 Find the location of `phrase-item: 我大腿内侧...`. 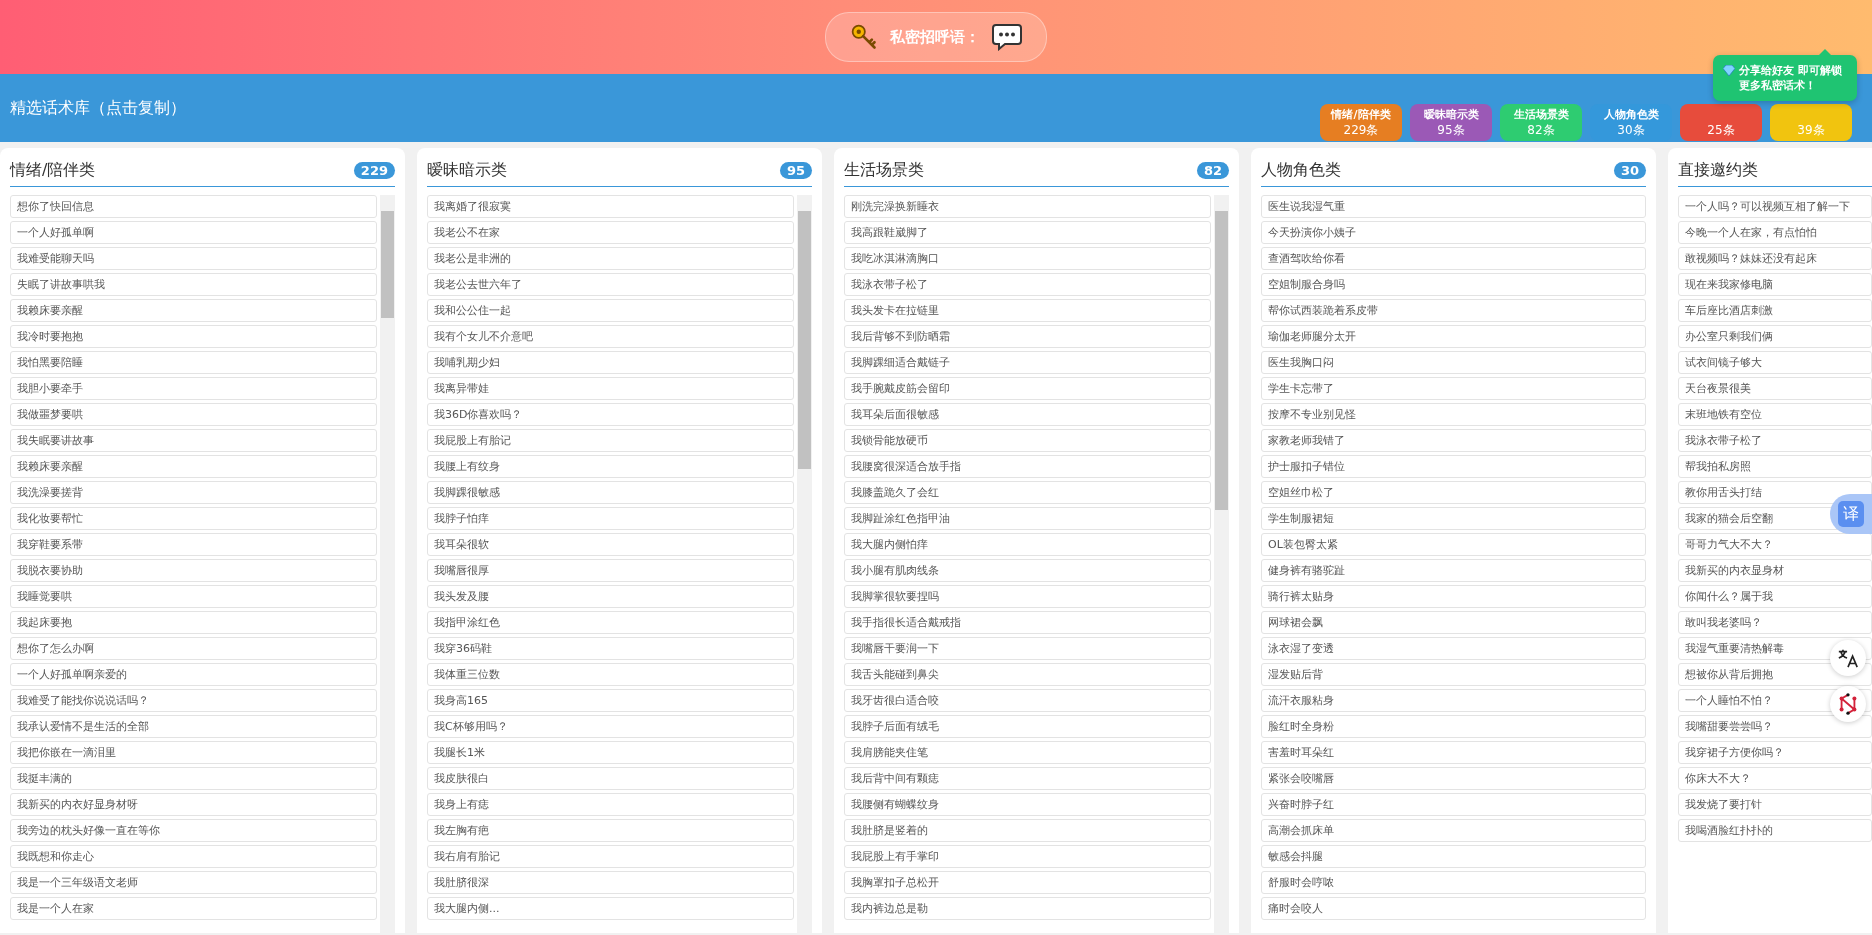

phrase-item: 我大腿内侧... is located at coordinates (610, 908).